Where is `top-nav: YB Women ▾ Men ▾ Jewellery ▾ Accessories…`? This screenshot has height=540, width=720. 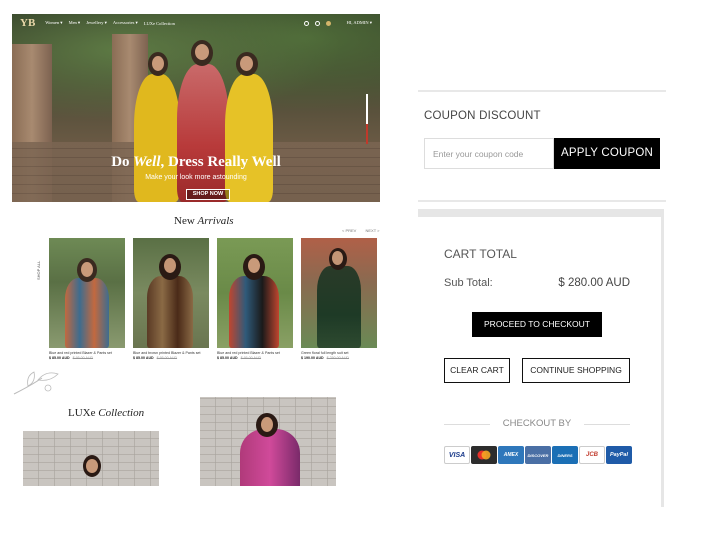 top-nav: YB Women ▾ Men ▾ Jewellery ▾ Accessories… is located at coordinates (196, 23).